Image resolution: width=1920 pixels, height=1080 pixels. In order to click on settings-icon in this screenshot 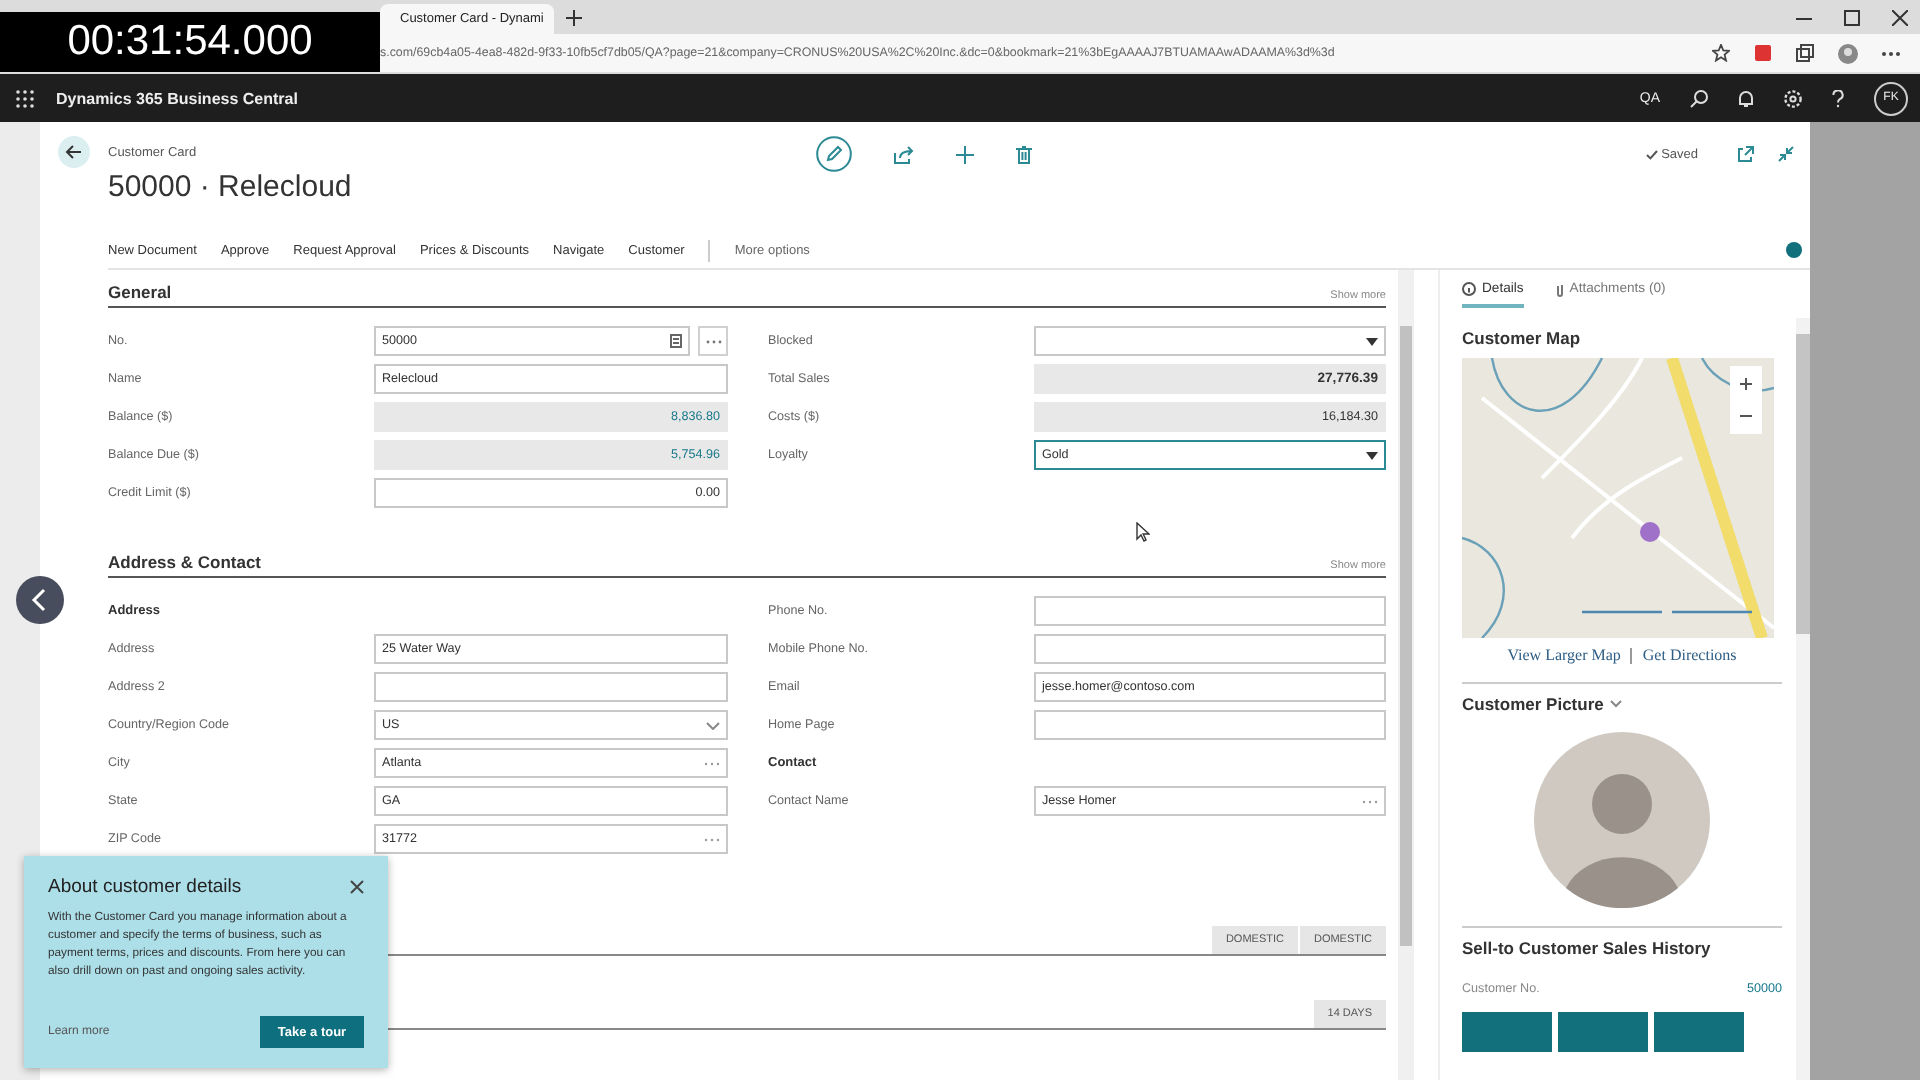, I will do `click(1793, 98)`.